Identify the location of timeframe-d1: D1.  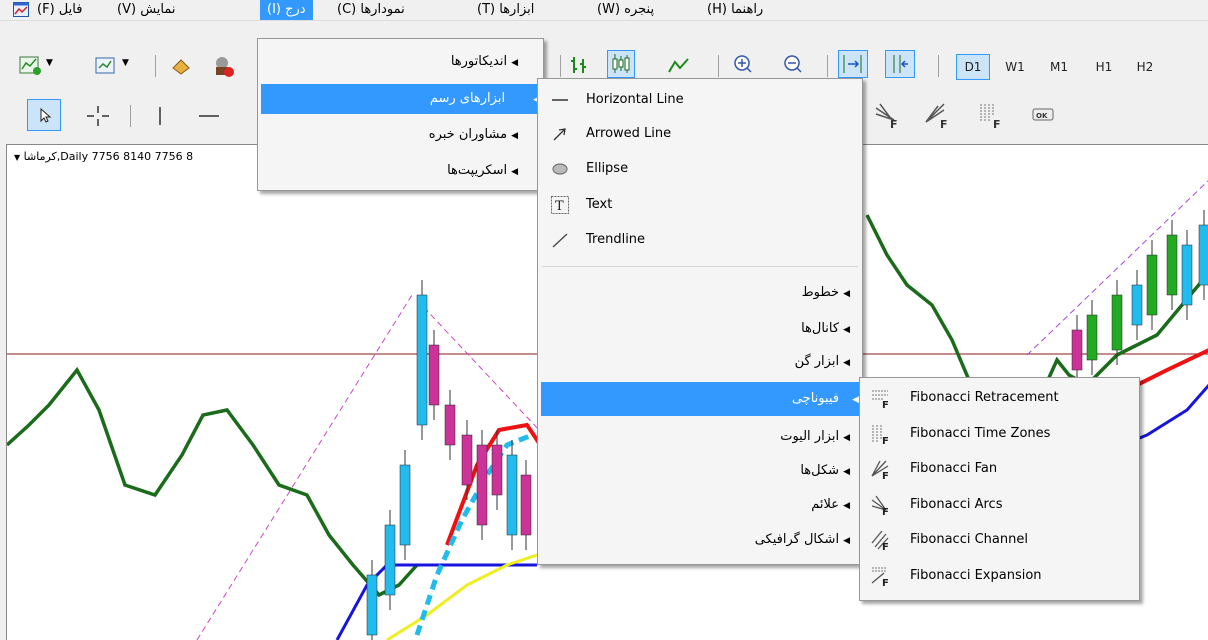
(973, 67).